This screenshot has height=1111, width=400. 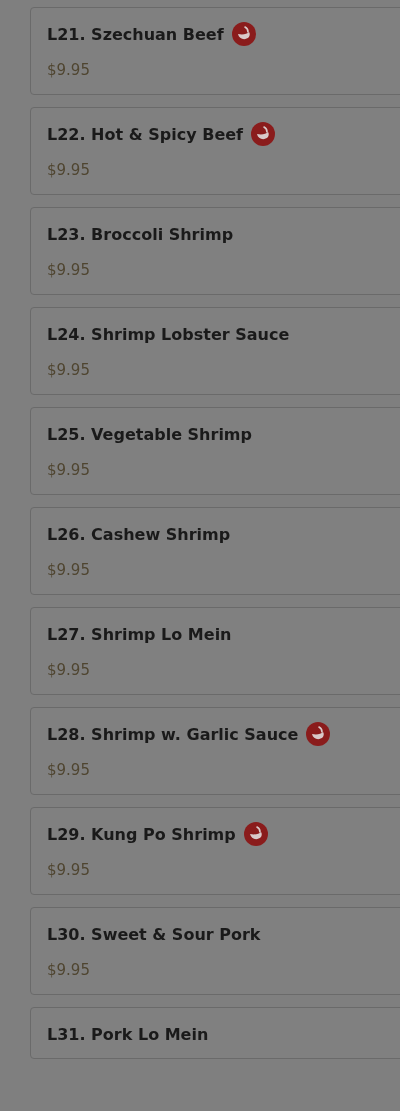 I want to click on menu-item-card: L26. Cashew Shrimp $9.95, so click(x=215, y=551).